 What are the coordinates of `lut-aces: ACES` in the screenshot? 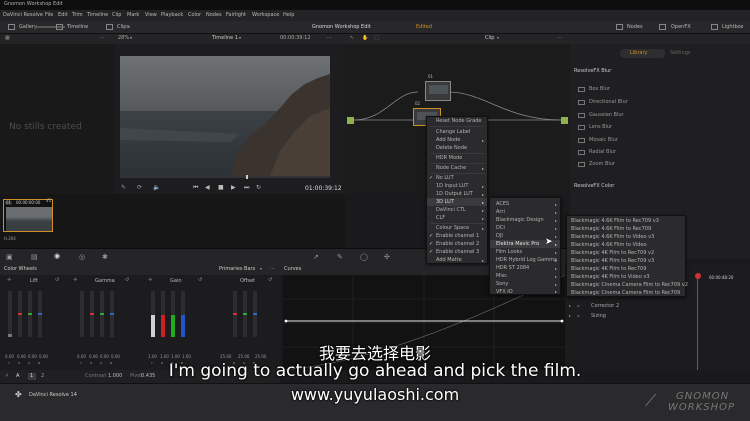 It's located at (525, 204).